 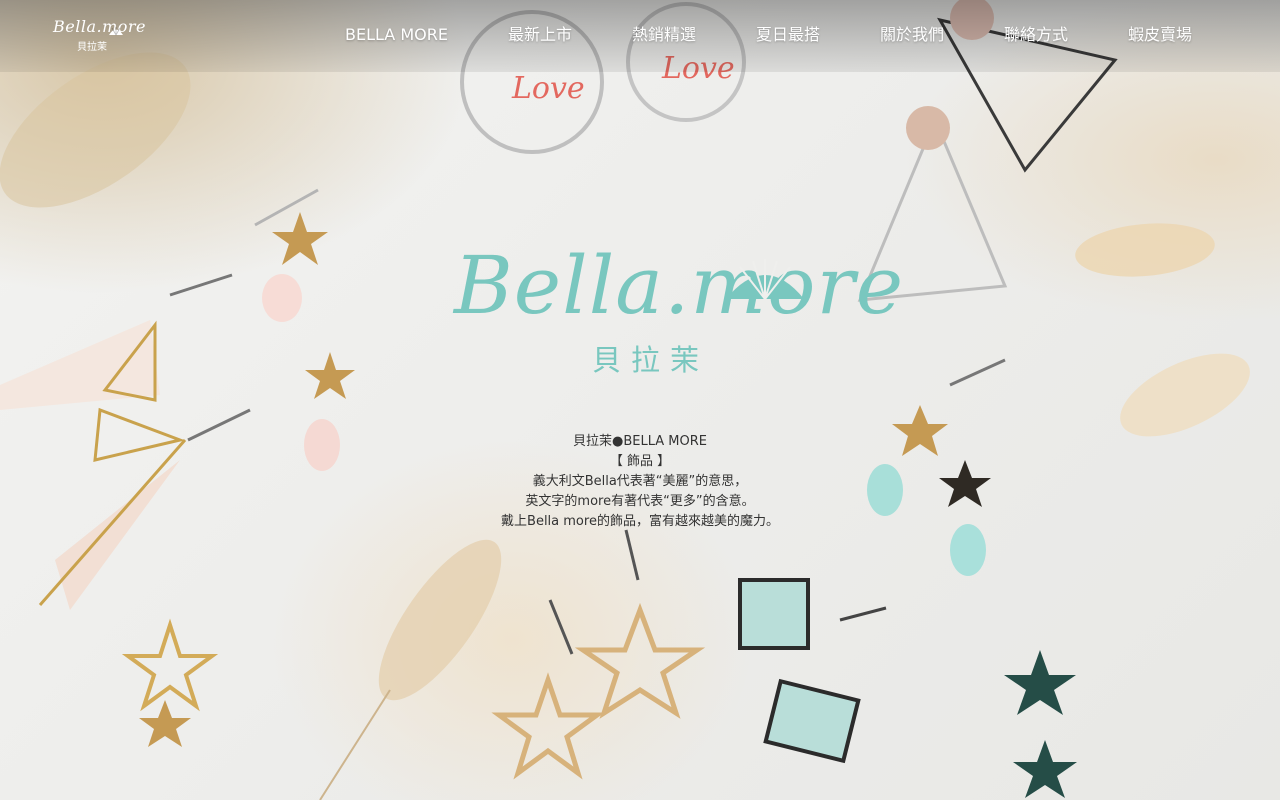 I want to click on nav-bella-more: BELLA MORE, so click(x=396, y=35).